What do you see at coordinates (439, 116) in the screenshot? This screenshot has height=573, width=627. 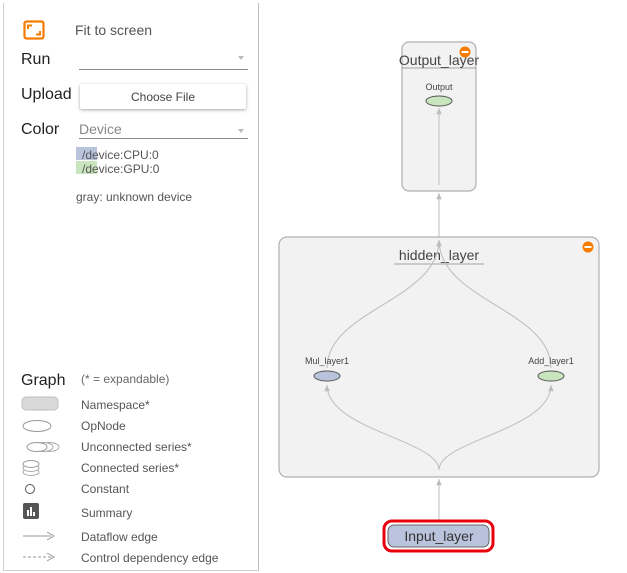 I see `output-layer-namespace: Output_layer Output` at bounding box center [439, 116].